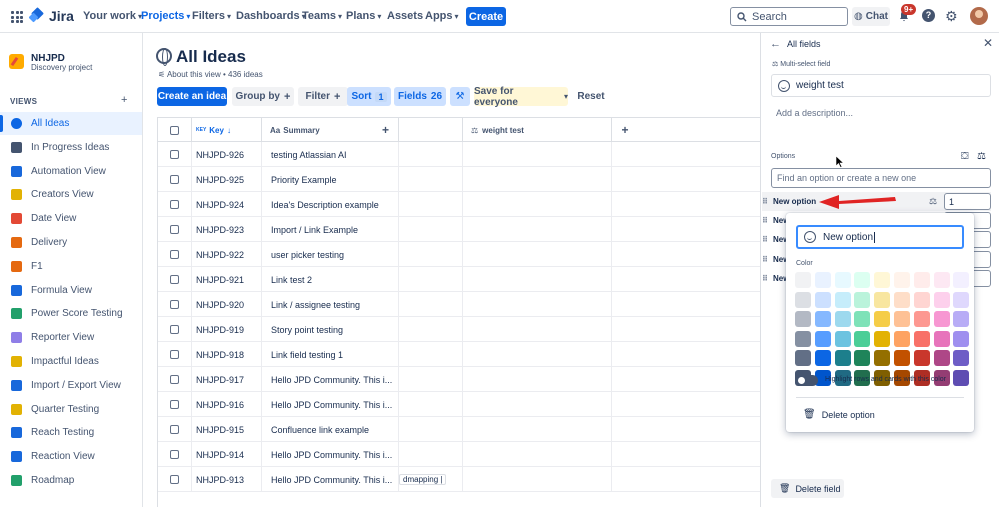 This screenshot has width=999, height=507. What do you see at coordinates (459, 429) in the screenshot?
I see `table-row: NHJPD-915 Confluence link example` at bounding box center [459, 429].